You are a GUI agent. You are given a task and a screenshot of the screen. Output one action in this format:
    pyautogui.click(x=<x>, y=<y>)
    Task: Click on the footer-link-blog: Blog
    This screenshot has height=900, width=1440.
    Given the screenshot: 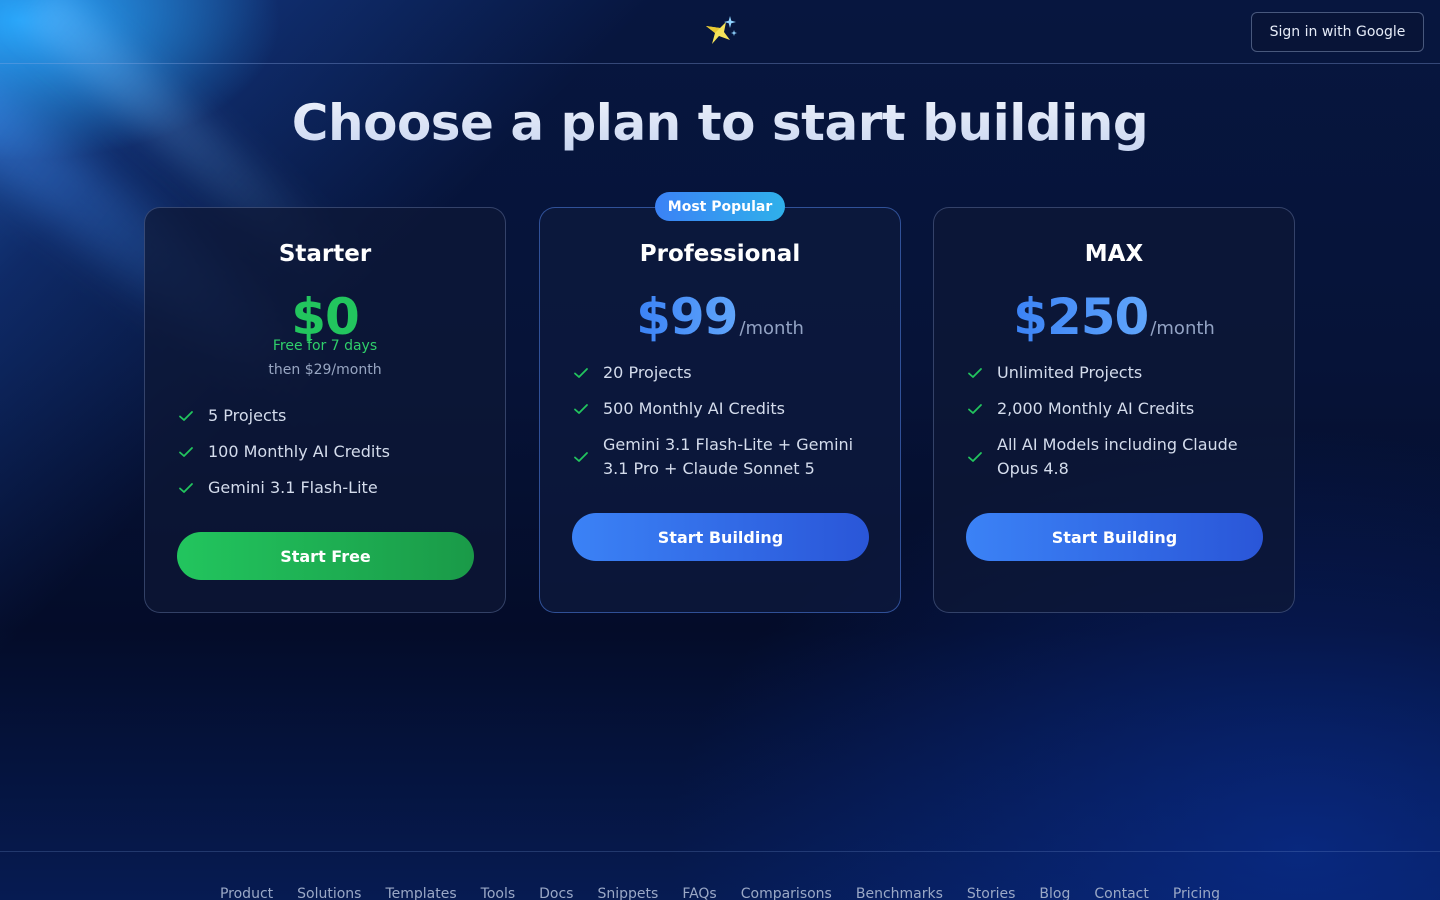 What is the action you would take?
    pyautogui.click(x=1054, y=893)
    